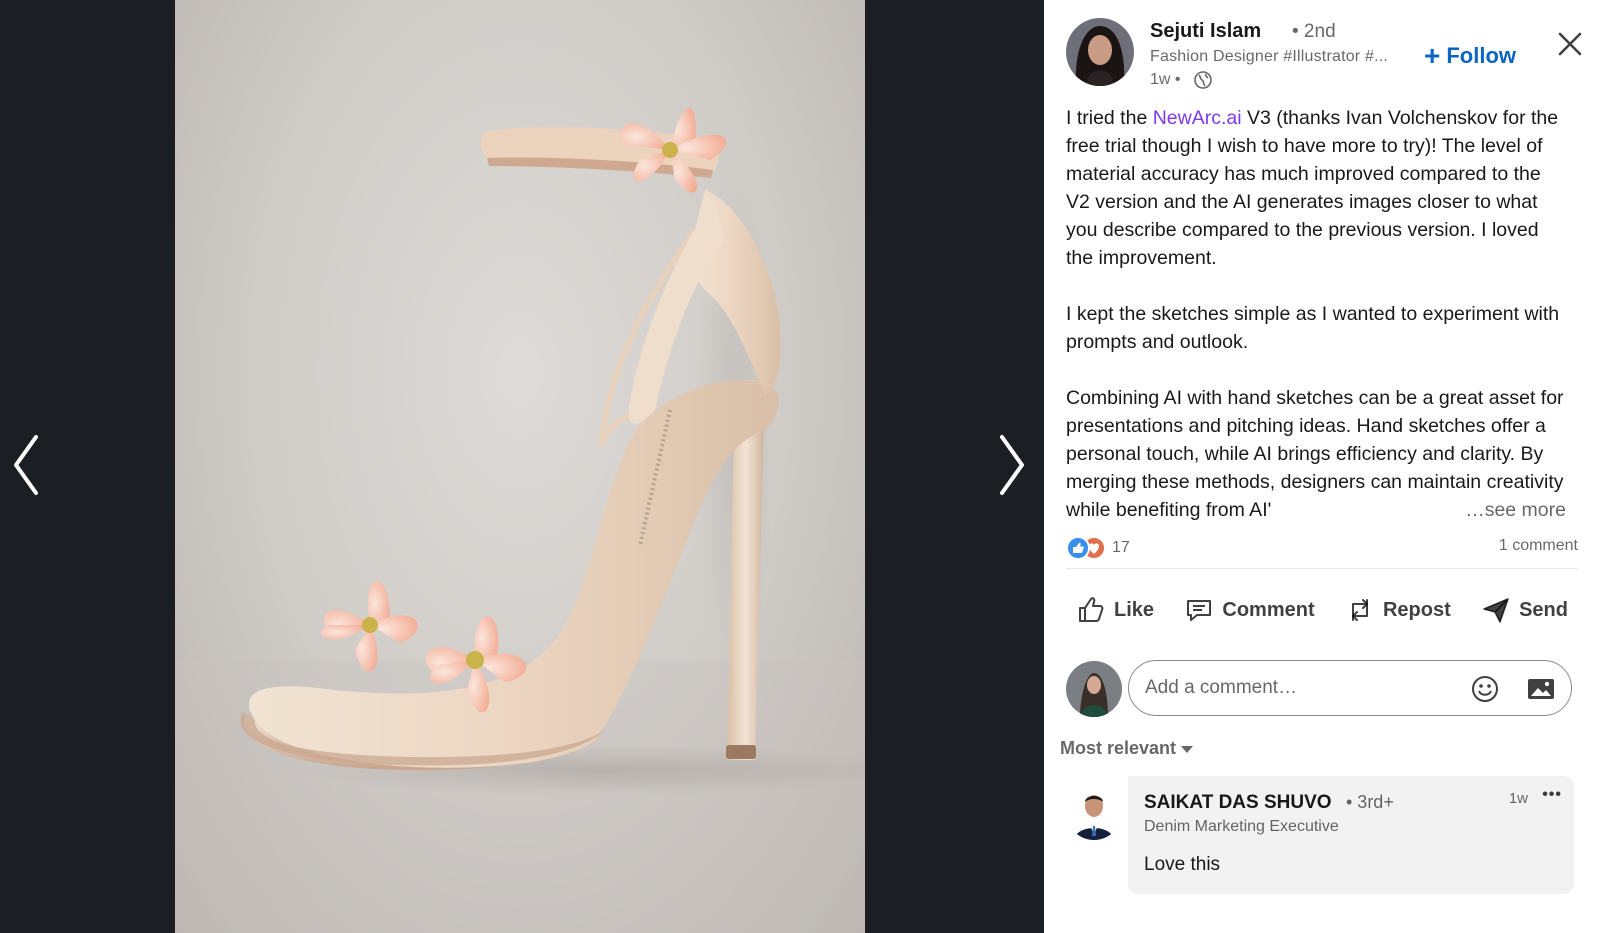 The image size is (1600, 933). What do you see at coordinates (1268, 609) in the screenshot?
I see `comment-label: Comment` at bounding box center [1268, 609].